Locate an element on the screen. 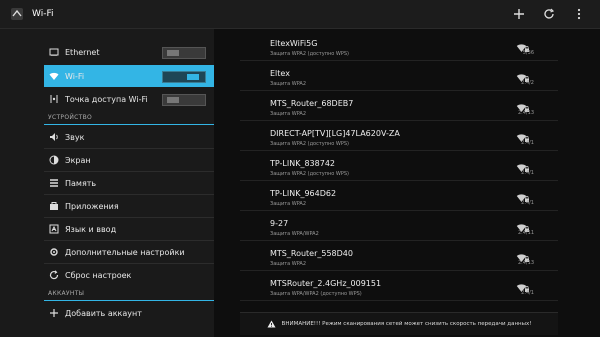  sidebar-item-label: Приложения is located at coordinates (92, 206).